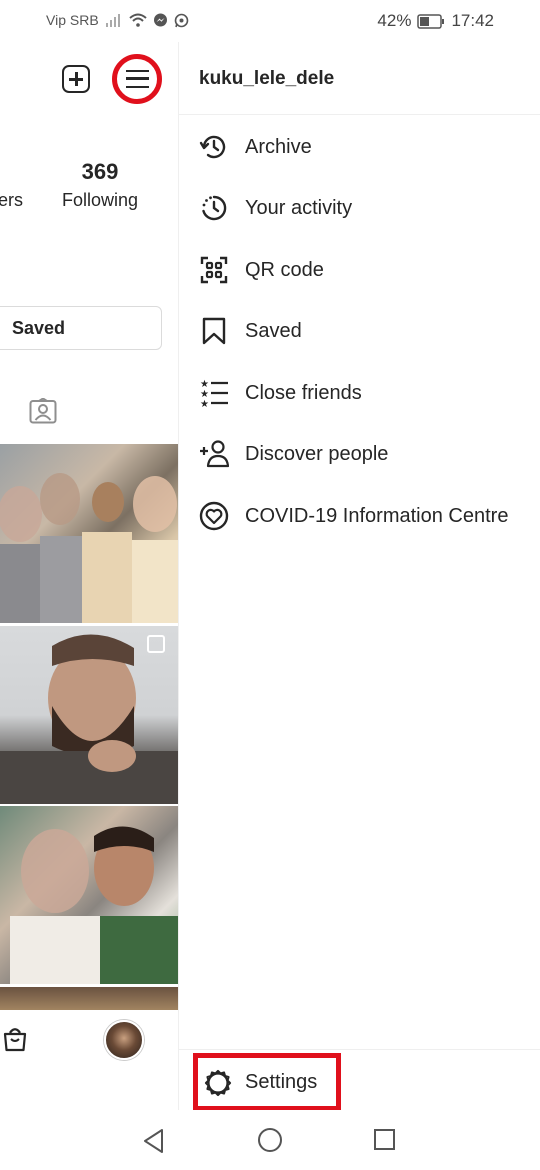 The image size is (540, 1170). I want to click on menu-item-qr-code: QR code, so click(359, 270).